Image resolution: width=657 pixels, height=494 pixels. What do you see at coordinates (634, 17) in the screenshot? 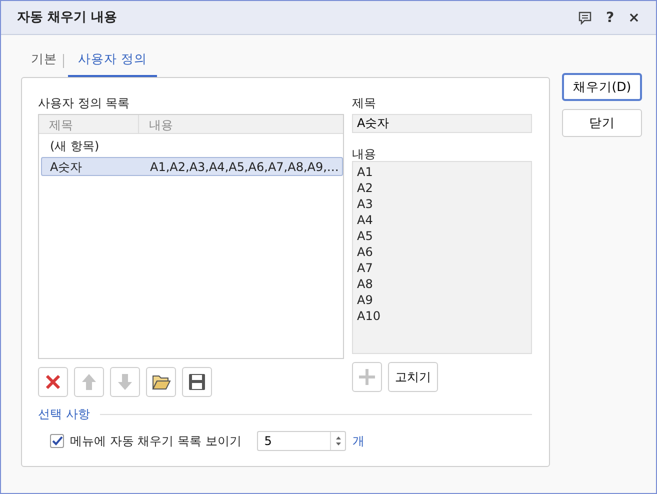
I see `close-button: ×` at bounding box center [634, 17].